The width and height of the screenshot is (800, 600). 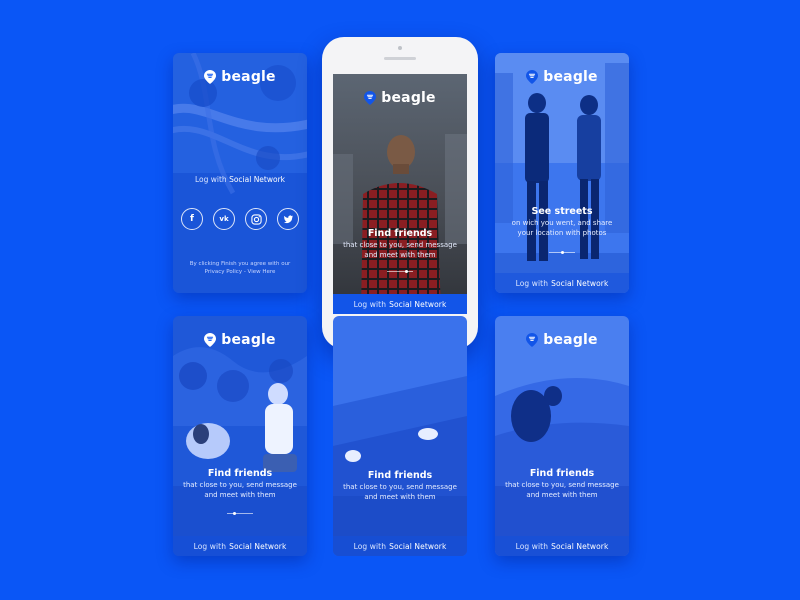 What do you see at coordinates (400, 48) in the screenshot?
I see `phone-camera` at bounding box center [400, 48].